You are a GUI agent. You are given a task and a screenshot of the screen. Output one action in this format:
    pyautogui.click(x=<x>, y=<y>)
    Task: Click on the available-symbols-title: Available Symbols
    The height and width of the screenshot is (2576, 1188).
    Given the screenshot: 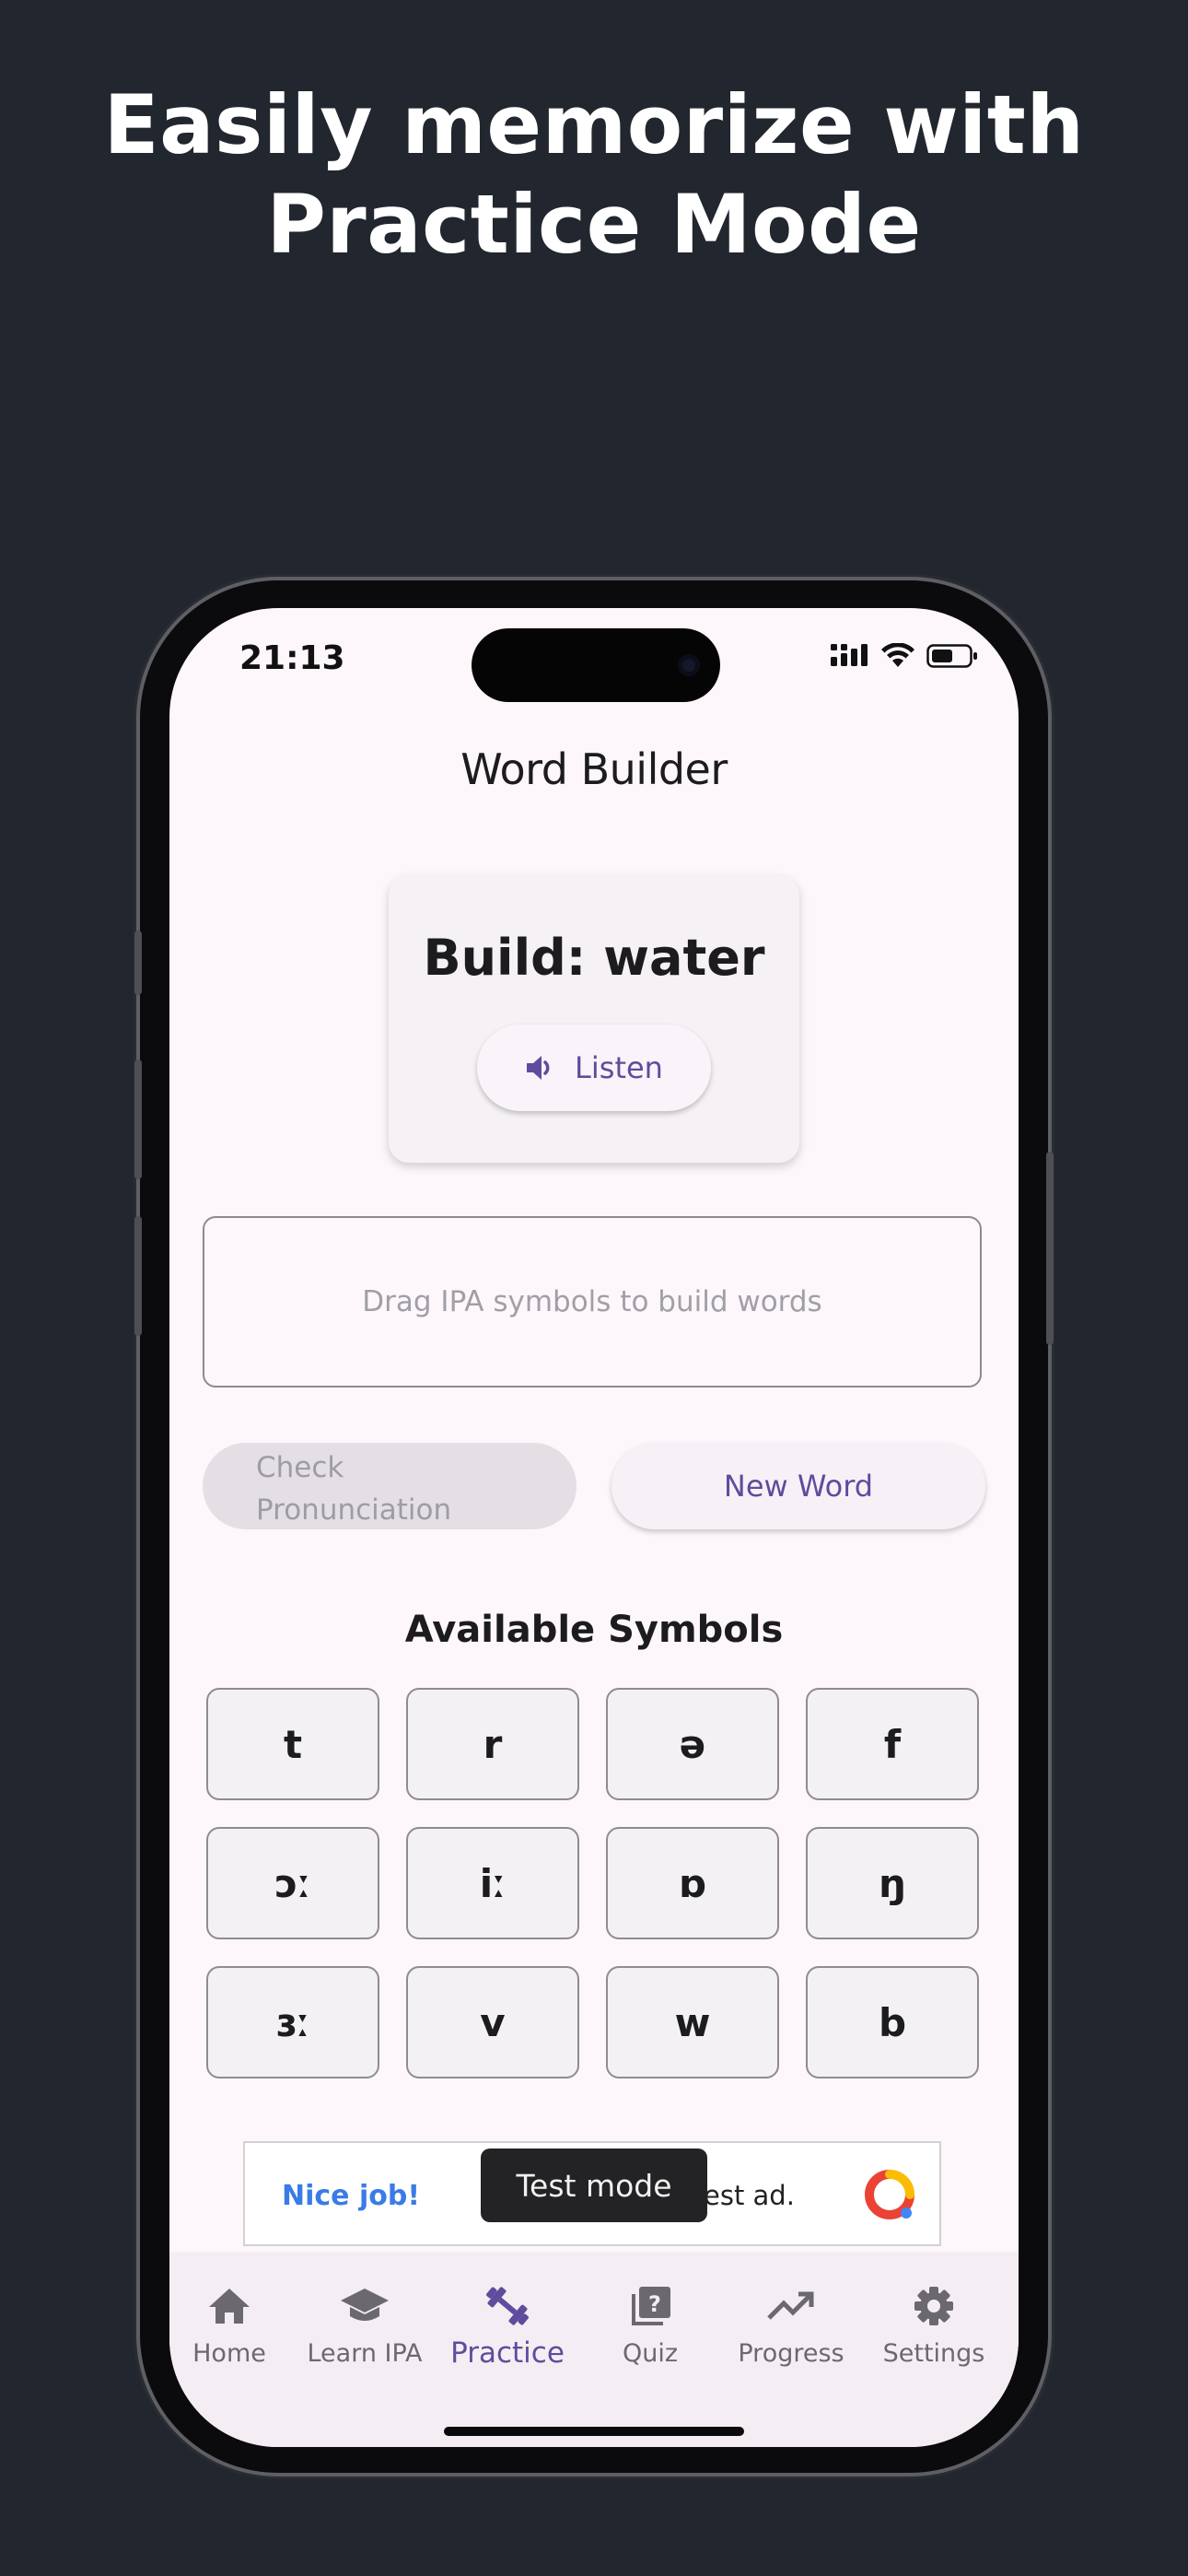 What is the action you would take?
    pyautogui.click(x=594, y=1630)
    